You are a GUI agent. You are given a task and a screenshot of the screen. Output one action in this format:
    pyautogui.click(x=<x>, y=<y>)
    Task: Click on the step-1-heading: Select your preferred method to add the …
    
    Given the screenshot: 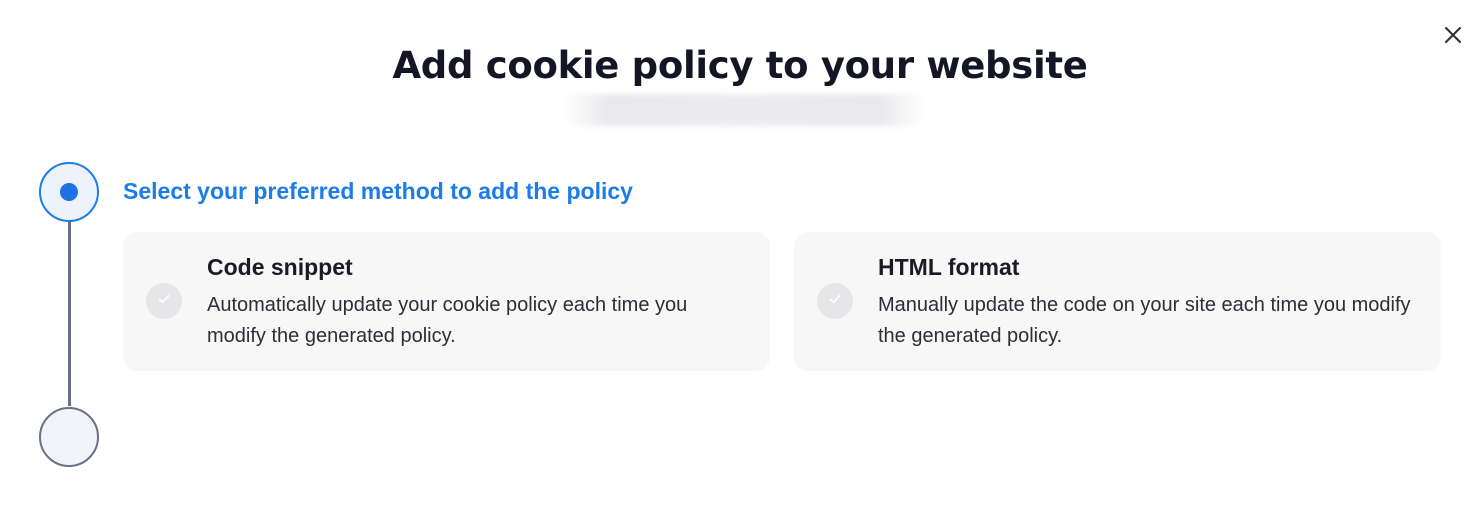 What is the action you would take?
    pyautogui.click(x=378, y=191)
    